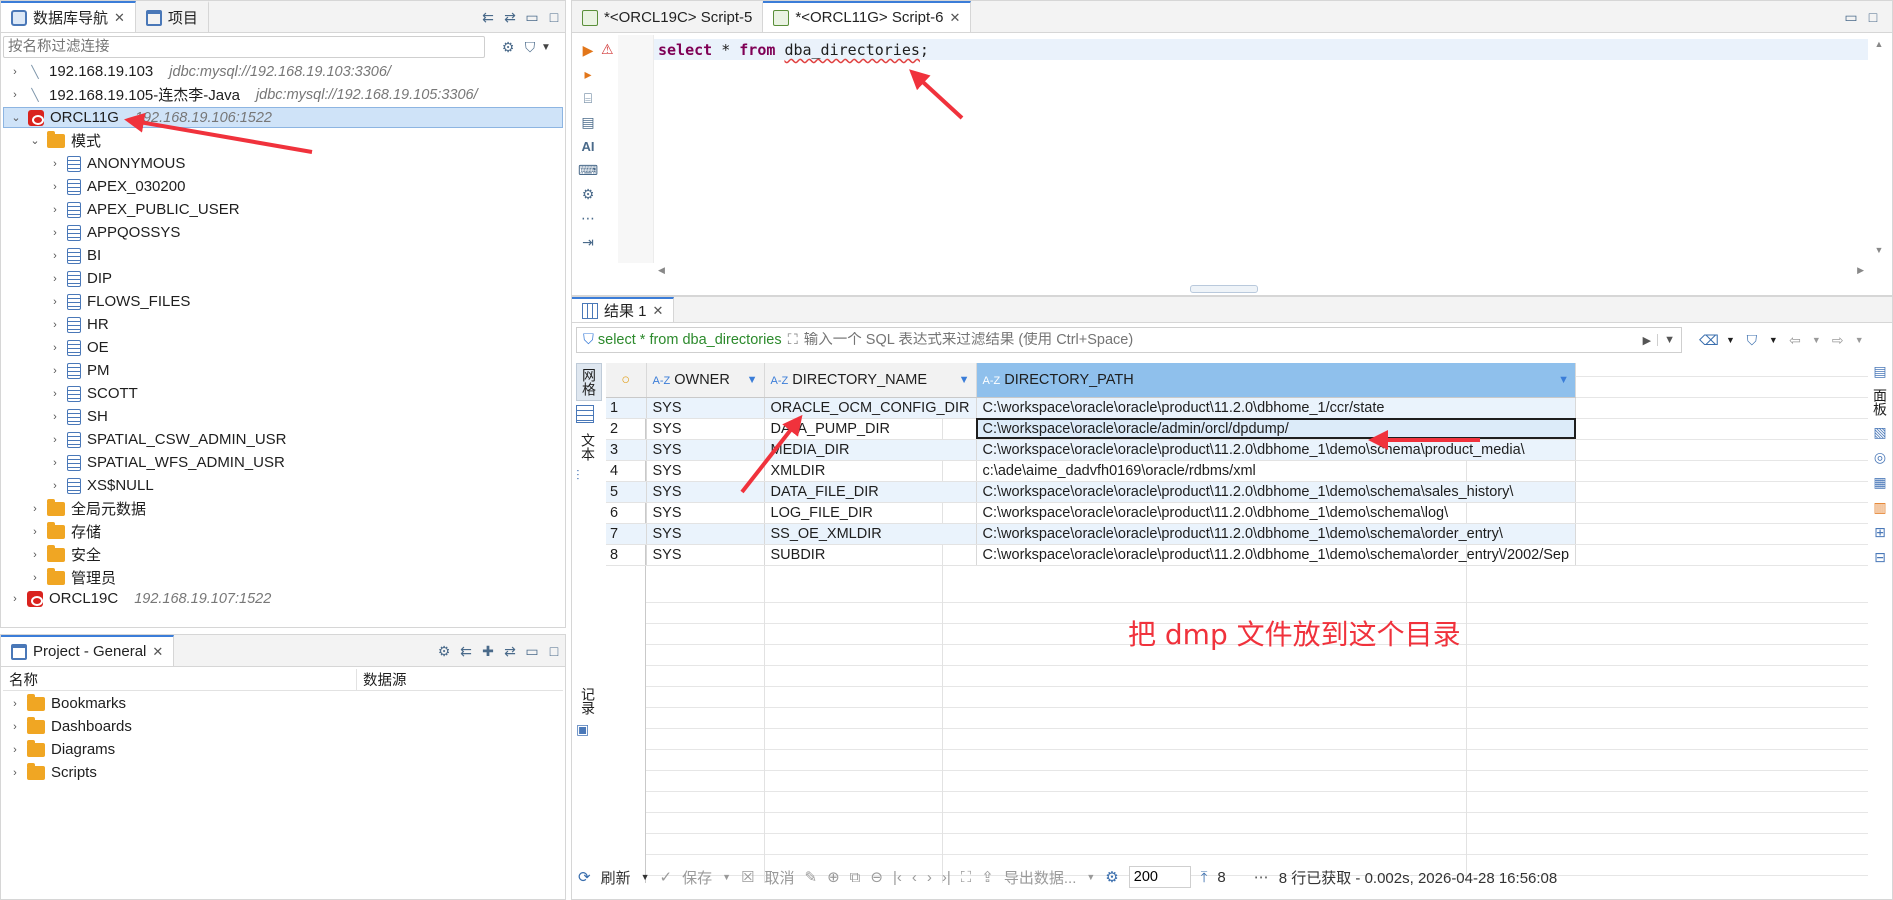  I want to click on table-cell: ORACLE_OCM_CONFIG_DIR, so click(870, 408).